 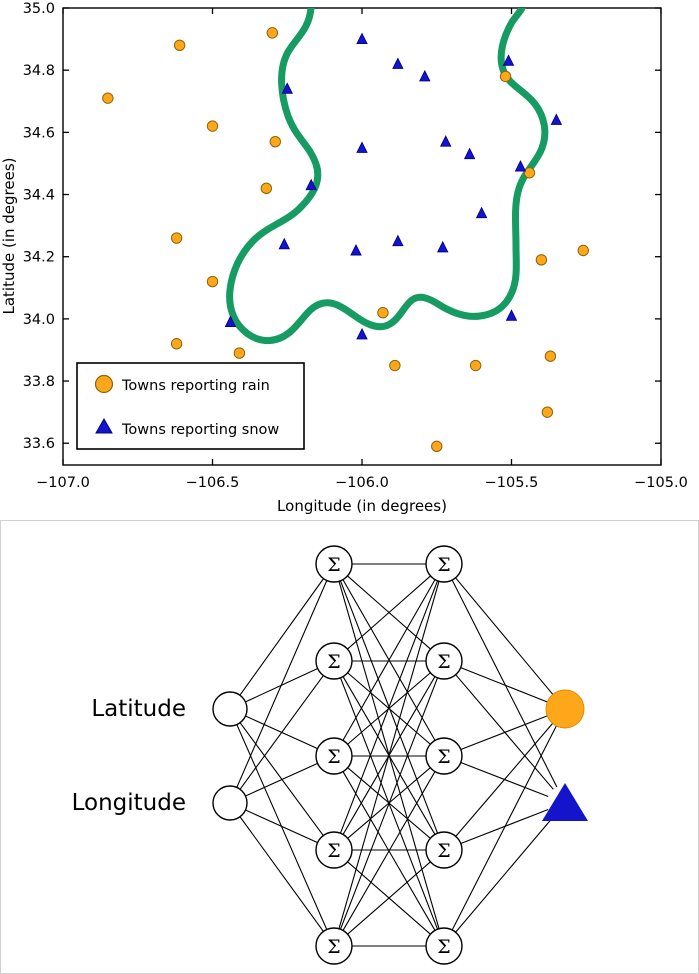 What do you see at coordinates (39, 444) in the screenshot?
I see `y-tick-label: 33.6` at bounding box center [39, 444].